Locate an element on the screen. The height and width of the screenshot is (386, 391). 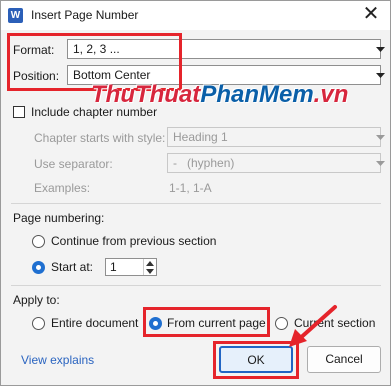
continue-label: Continue from previous section is located at coordinates (134, 241).